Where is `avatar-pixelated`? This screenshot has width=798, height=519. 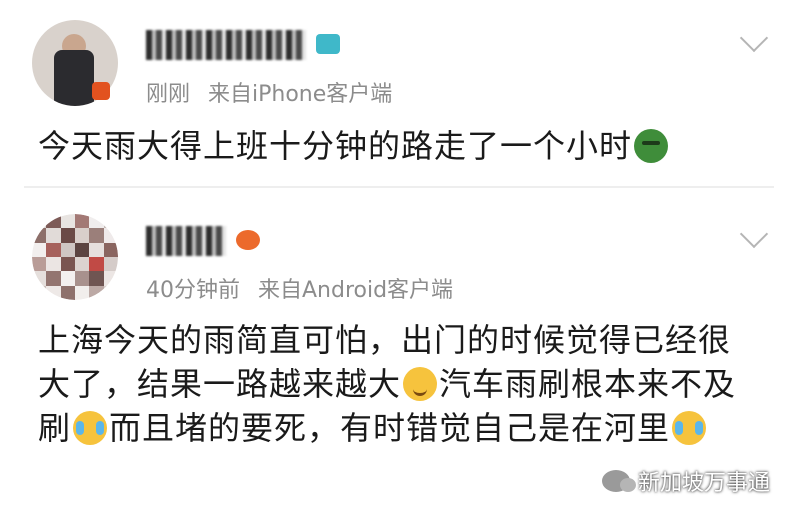 avatar-pixelated is located at coordinates (75, 257).